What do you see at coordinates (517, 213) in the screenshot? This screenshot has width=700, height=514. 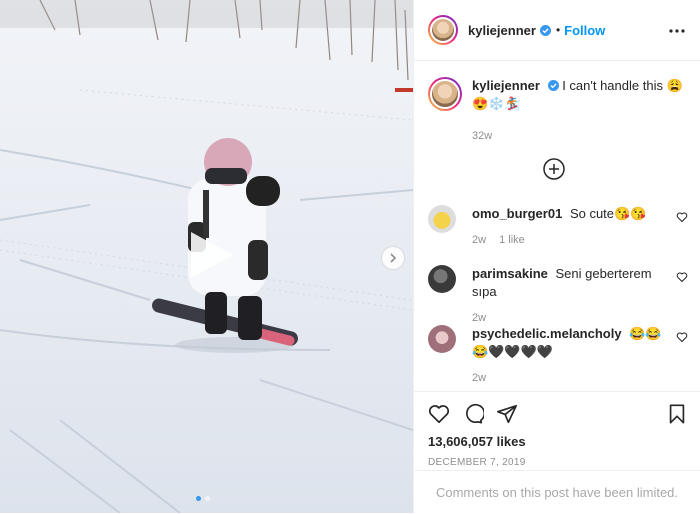 I see `comment-username: omo_burger01` at bounding box center [517, 213].